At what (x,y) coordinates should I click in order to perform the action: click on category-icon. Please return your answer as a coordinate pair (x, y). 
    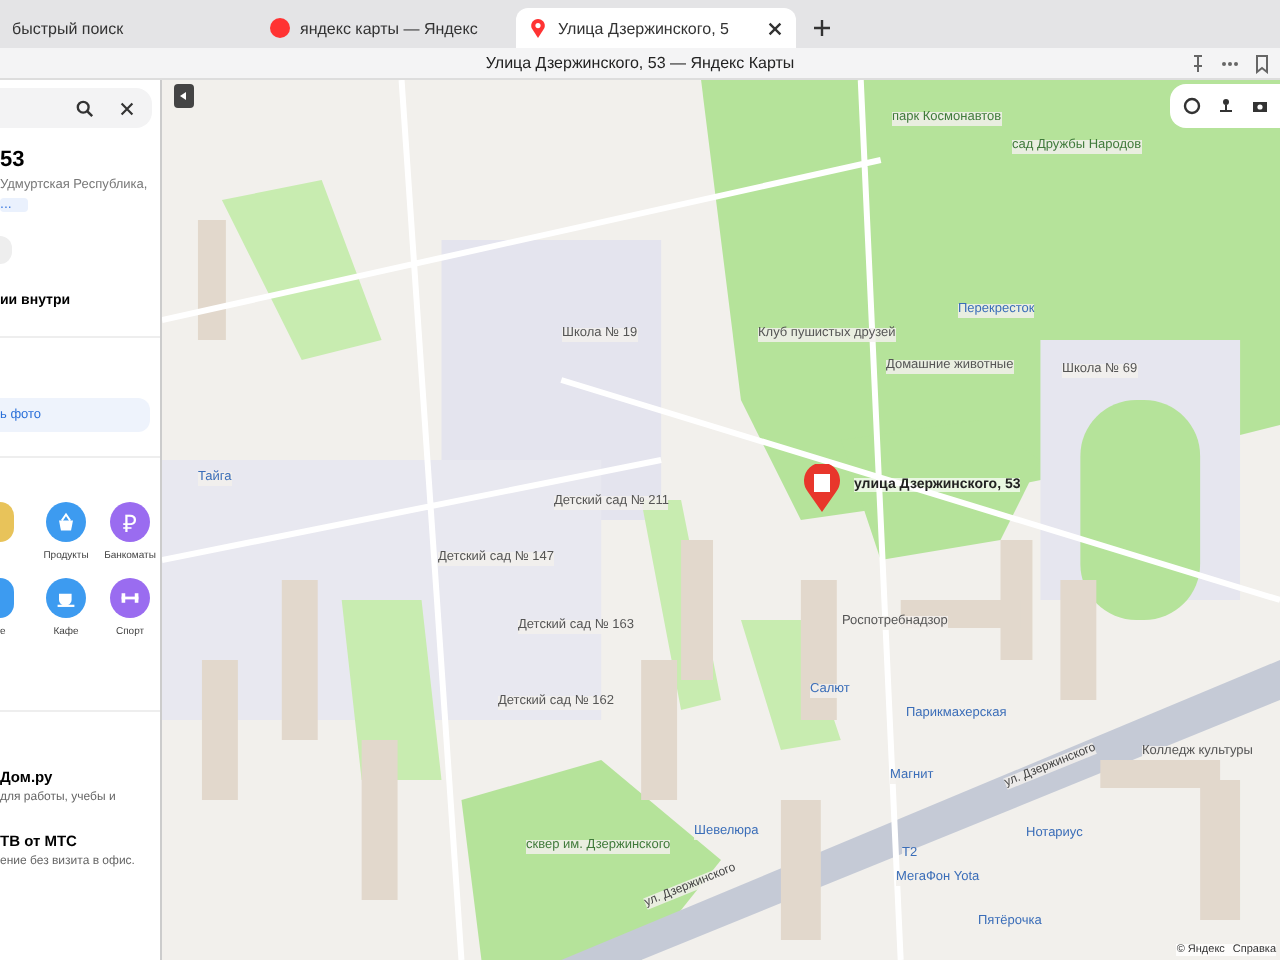
    Looking at the image, I should click on (7, 598).